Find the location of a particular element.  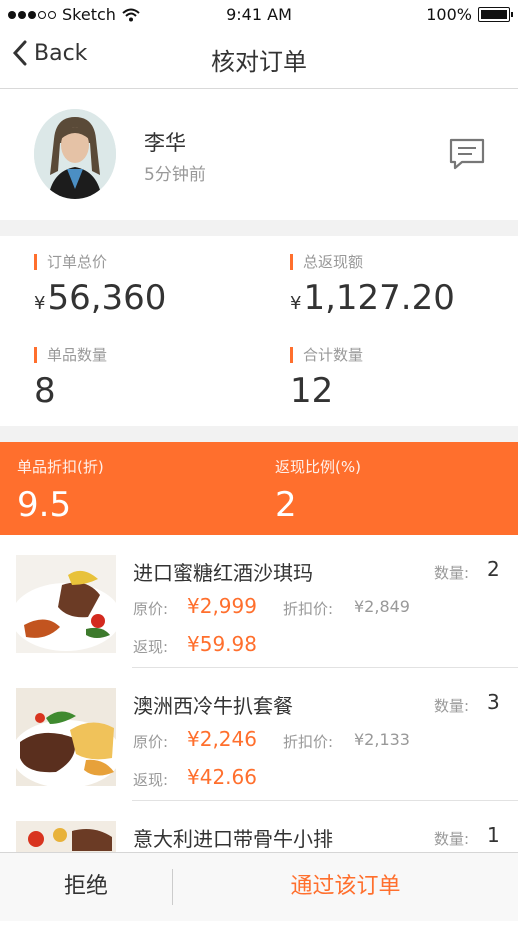

battery-icon is located at coordinates (495, 14).